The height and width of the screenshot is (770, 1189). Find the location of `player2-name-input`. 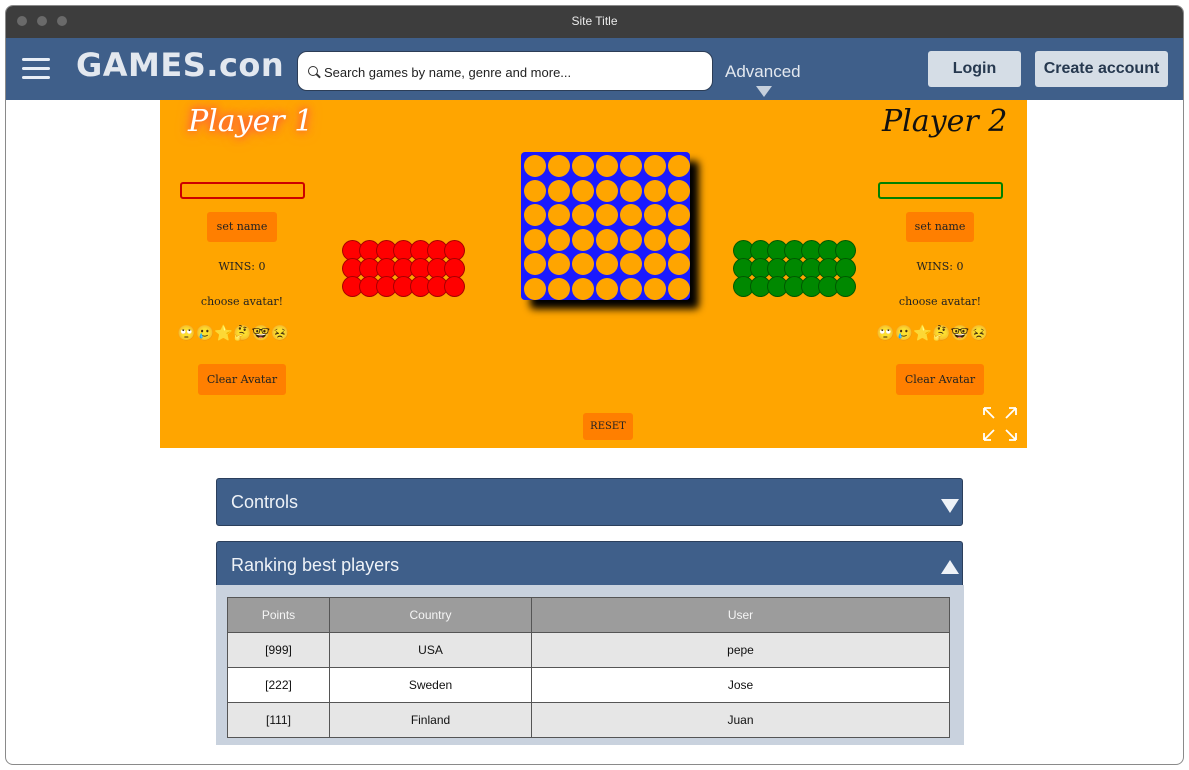

player2-name-input is located at coordinates (940, 190).